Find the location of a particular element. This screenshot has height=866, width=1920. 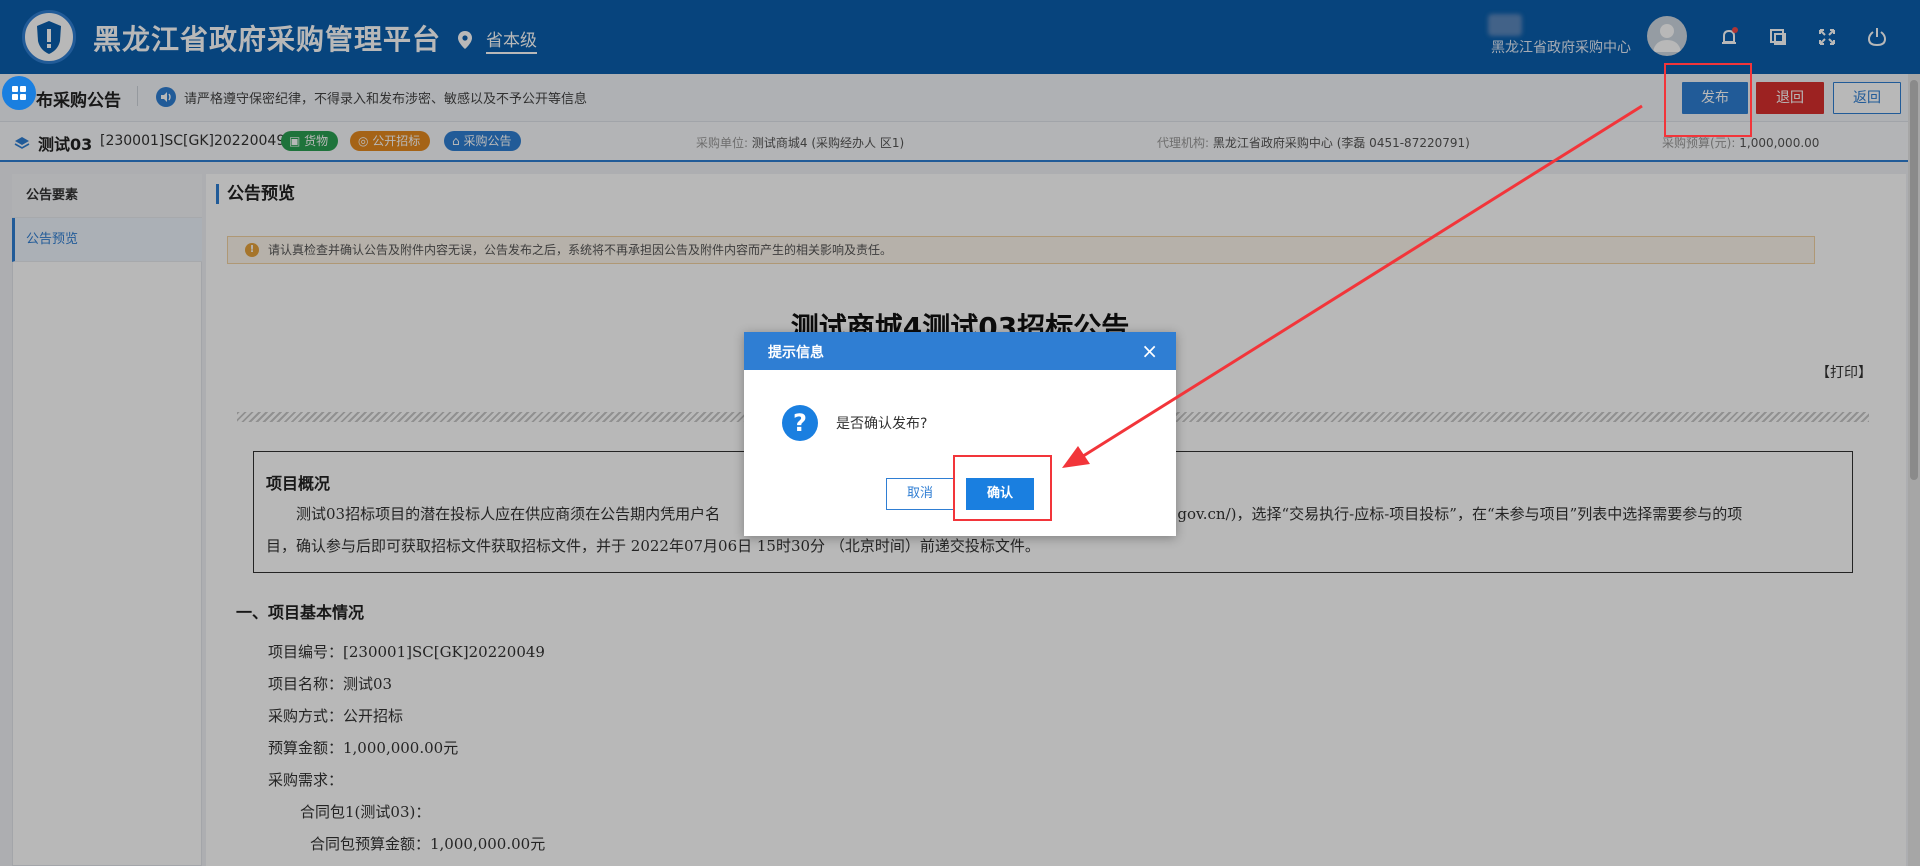

app-launcher-icon is located at coordinates (19, 93).